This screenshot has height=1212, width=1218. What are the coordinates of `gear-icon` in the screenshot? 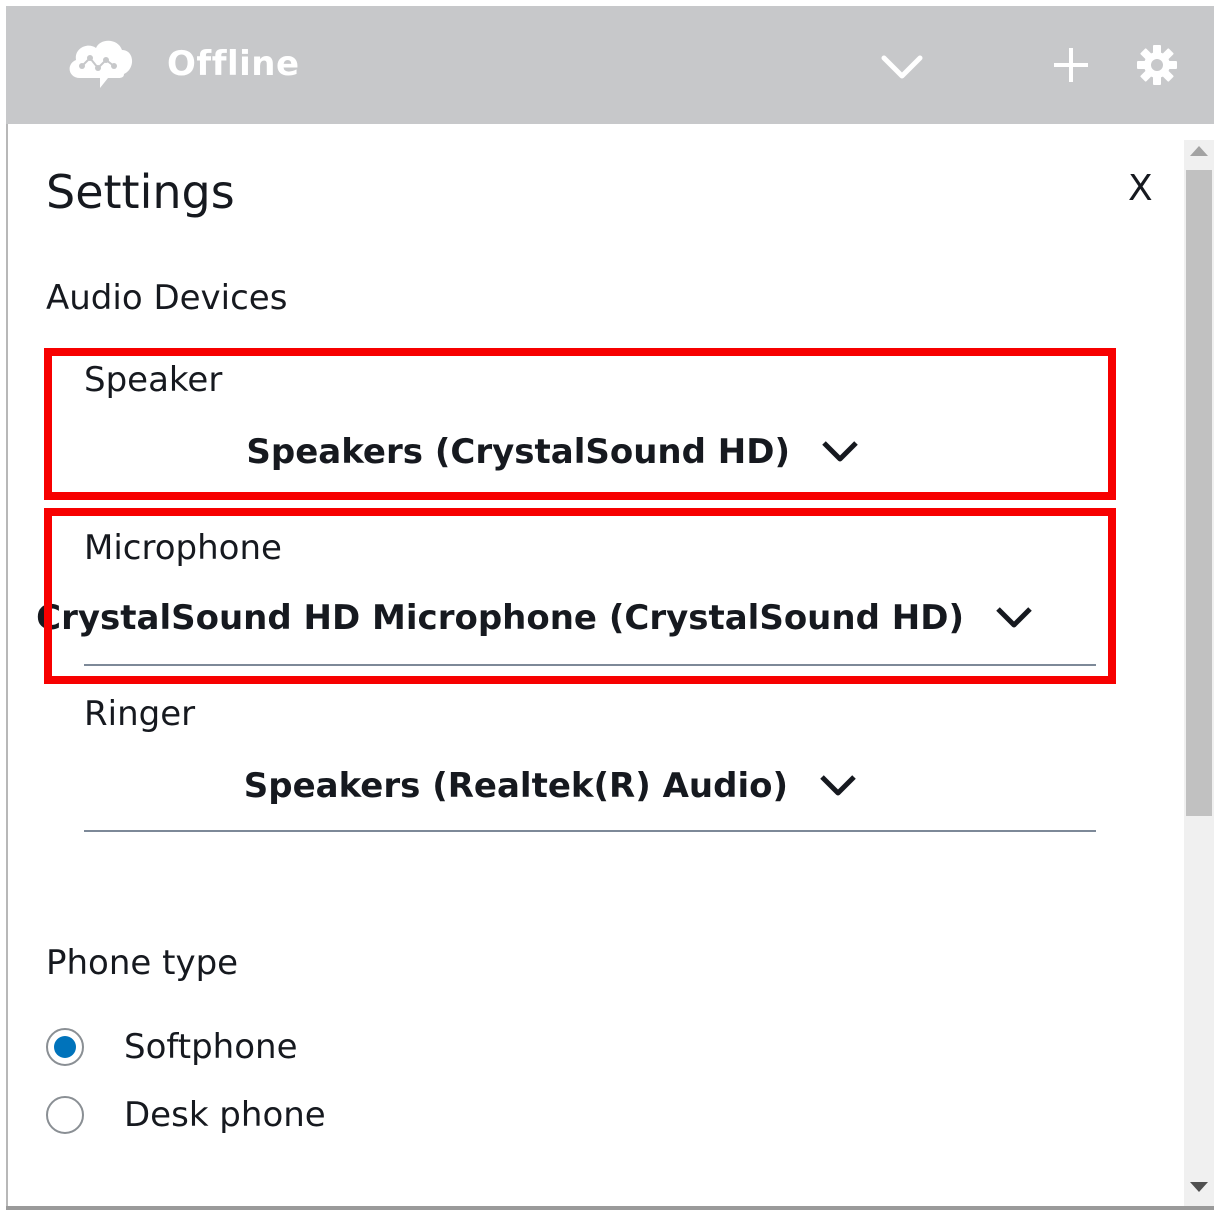 It's located at (1157, 65).